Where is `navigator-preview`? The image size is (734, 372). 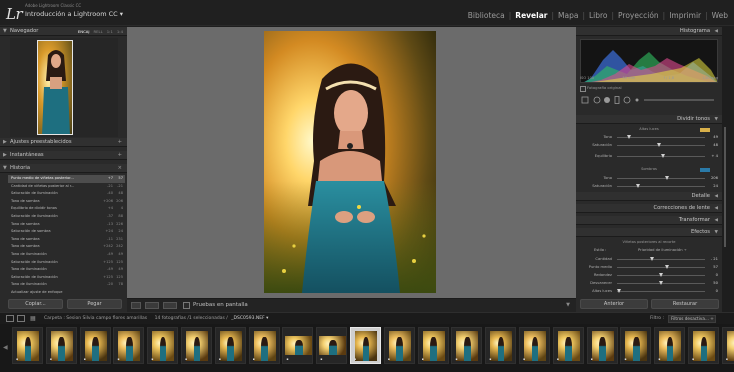
navigator-preview is located at coordinates (64, 87).